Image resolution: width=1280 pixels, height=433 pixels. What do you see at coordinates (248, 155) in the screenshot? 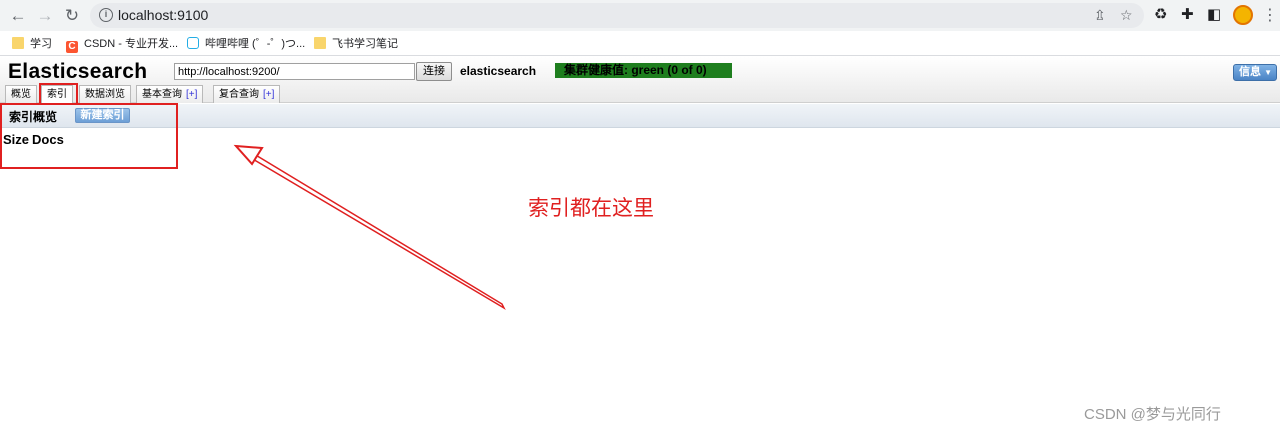
I see `arrow-head` at bounding box center [248, 155].